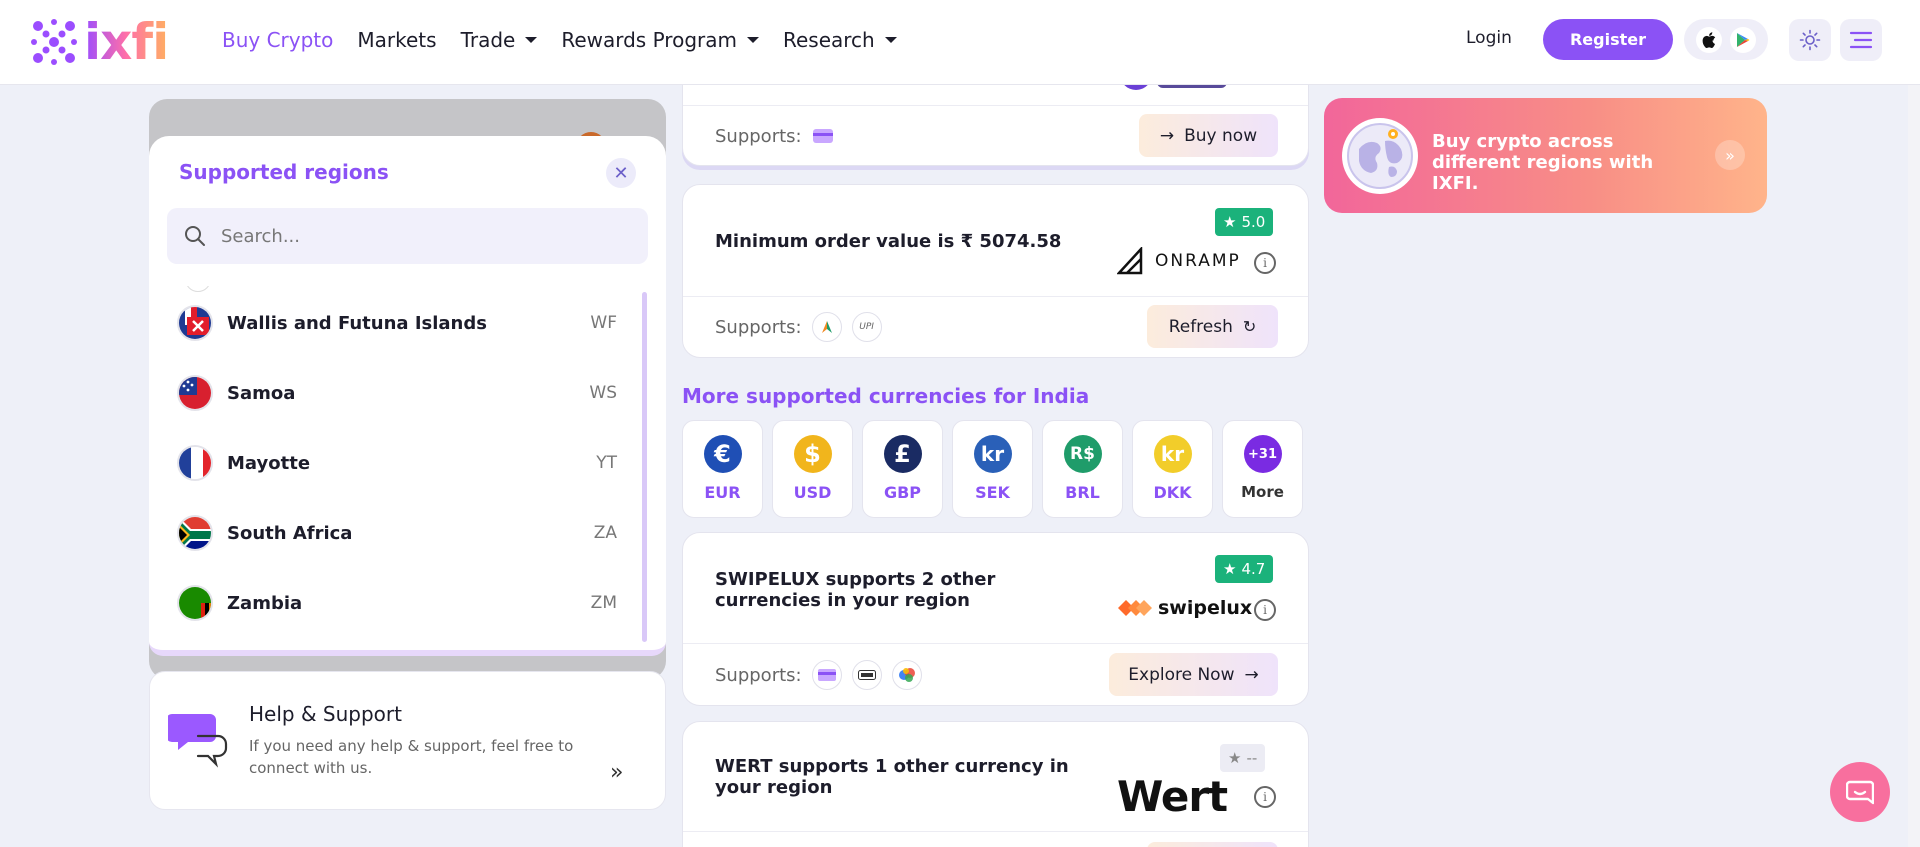 The width and height of the screenshot is (1920, 847). Describe the element at coordinates (54, 42) in the screenshot. I see `ixfi-logo-icon` at that location.